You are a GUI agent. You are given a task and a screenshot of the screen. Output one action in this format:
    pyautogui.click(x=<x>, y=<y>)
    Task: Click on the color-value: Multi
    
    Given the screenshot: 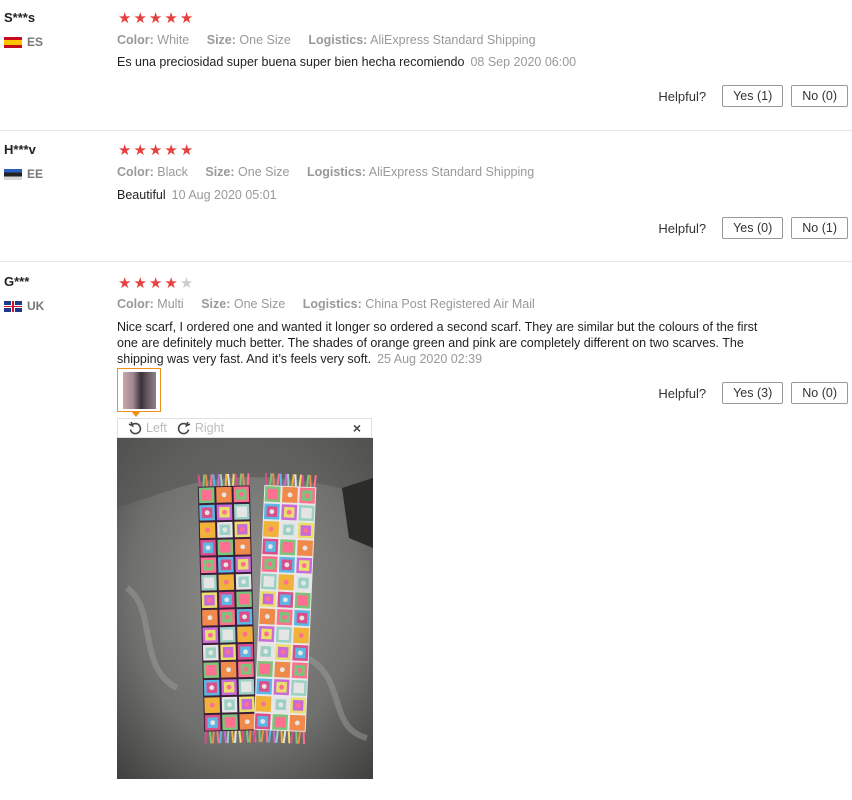 What is the action you would take?
    pyautogui.click(x=170, y=304)
    